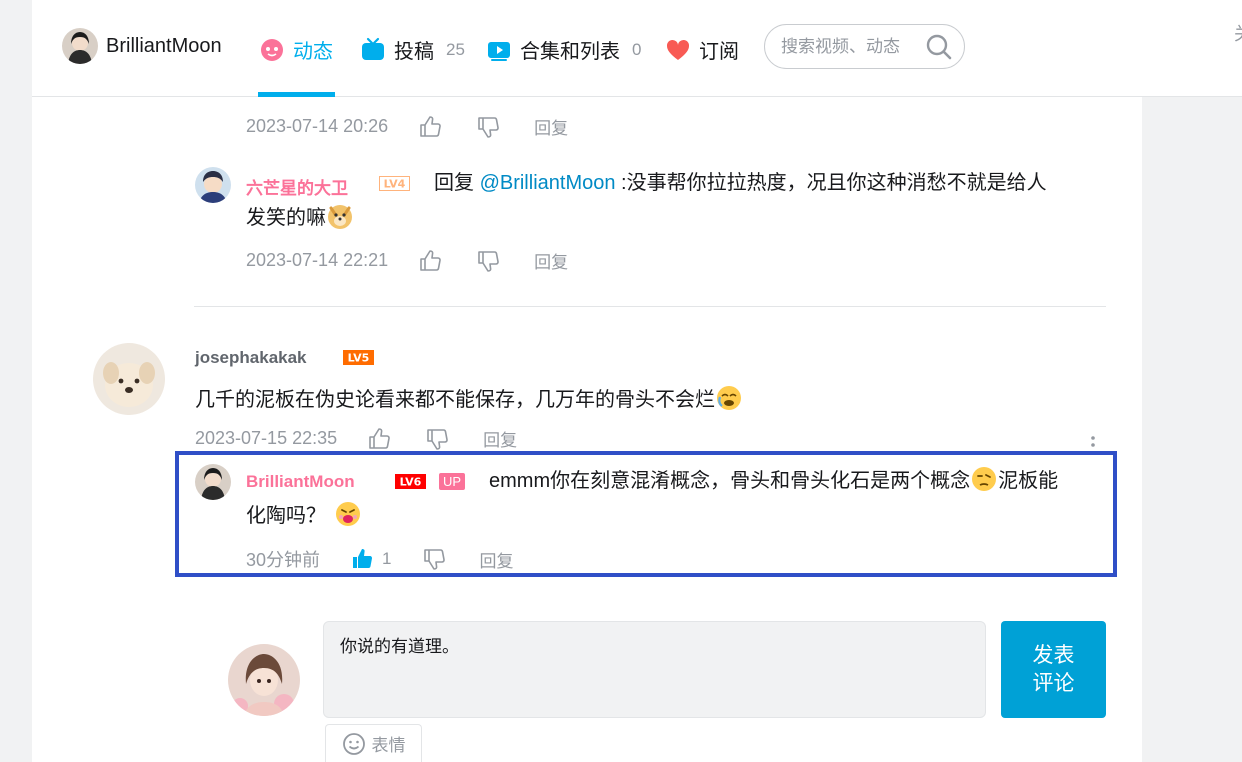  What do you see at coordinates (286, 516) in the screenshot?
I see `highlighted-reply-line2: 化陶吗？` at bounding box center [286, 516].